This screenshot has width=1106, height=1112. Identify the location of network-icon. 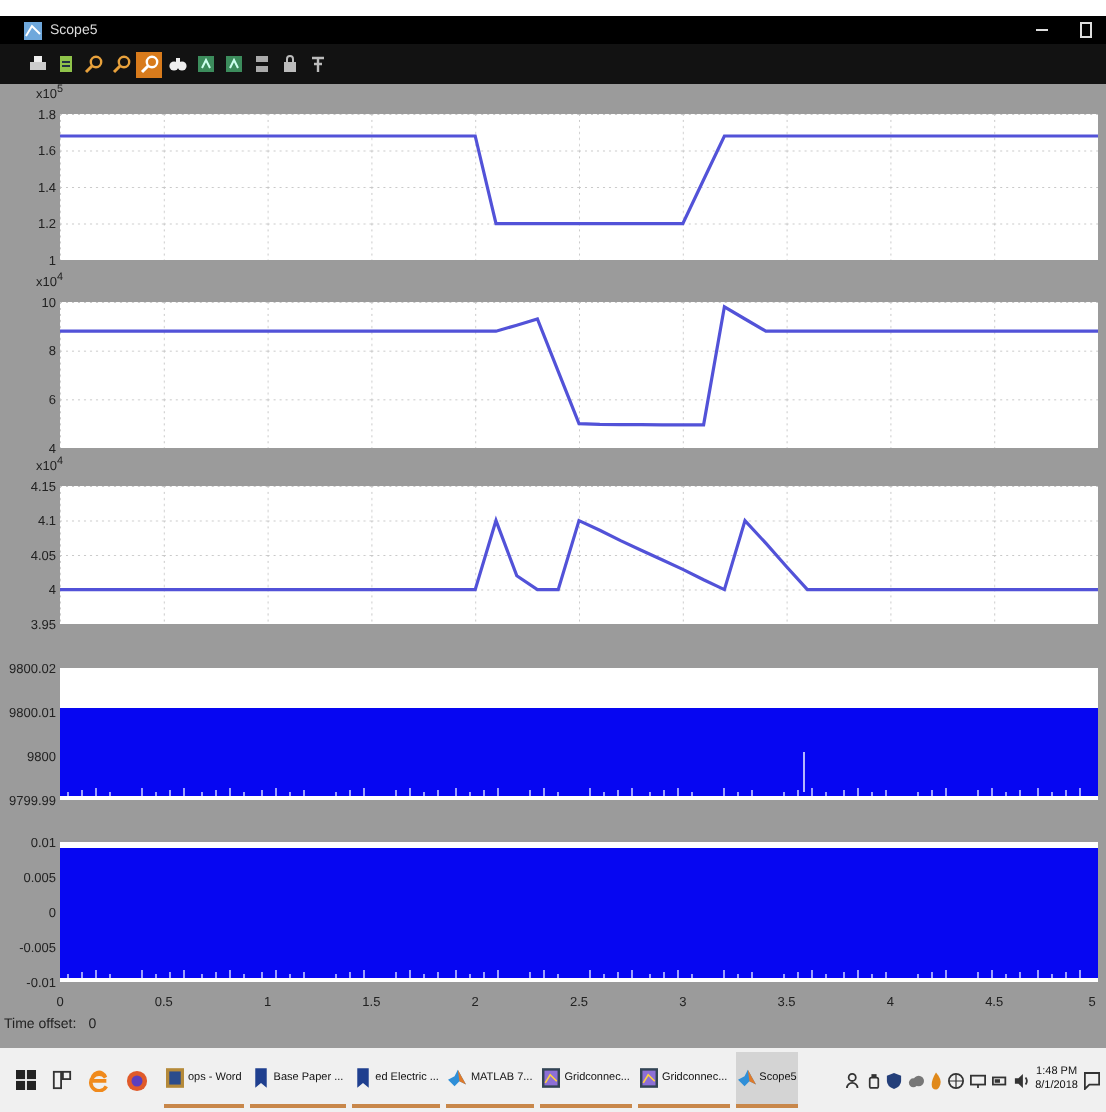
(977, 1080).